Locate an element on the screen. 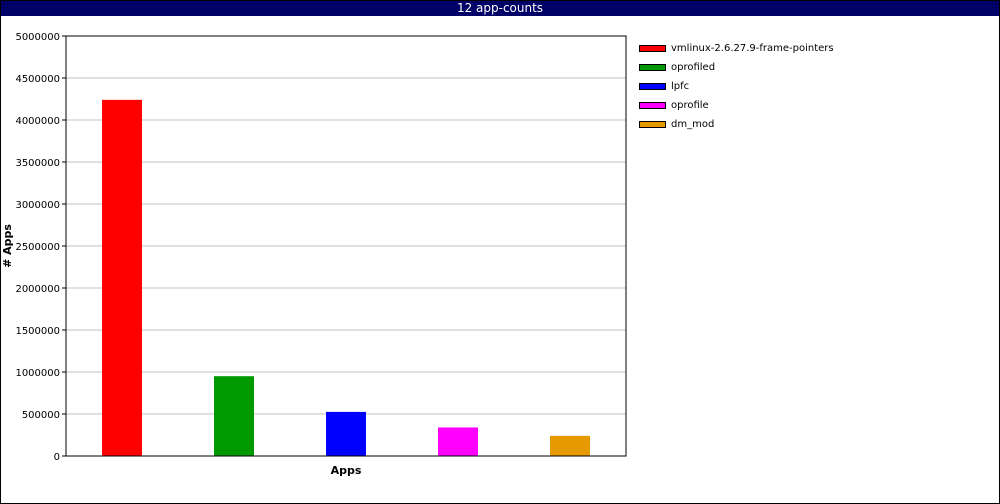 This screenshot has height=504, width=1000. legend-label: lpfc is located at coordinates (680, 86).